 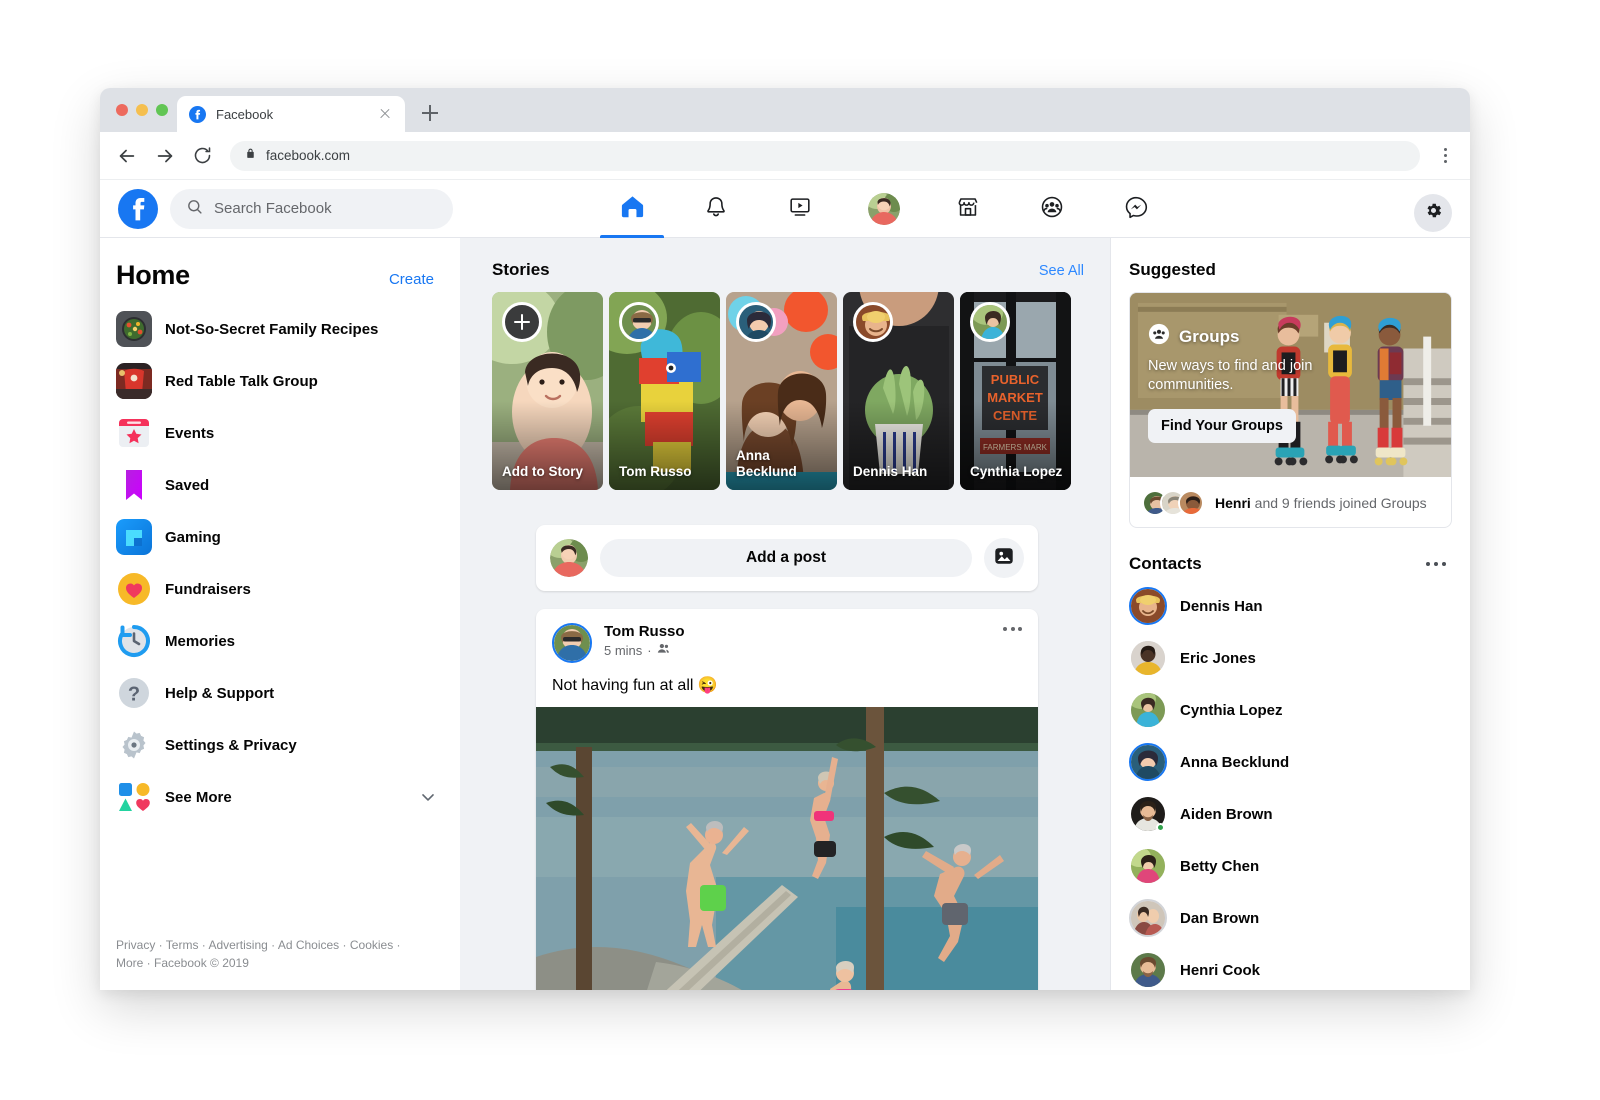 I want to click on sidebar-item-memories: Memories, so click(x=280, y=641).